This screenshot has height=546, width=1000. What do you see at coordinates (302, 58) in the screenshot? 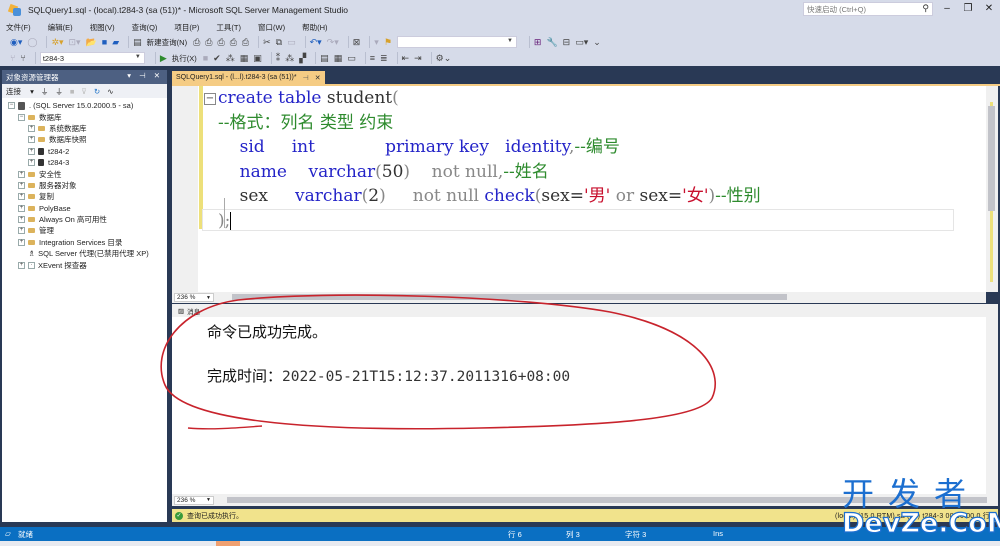
I see `client-stats-icon: ▞` at bounding box center [302, 58].